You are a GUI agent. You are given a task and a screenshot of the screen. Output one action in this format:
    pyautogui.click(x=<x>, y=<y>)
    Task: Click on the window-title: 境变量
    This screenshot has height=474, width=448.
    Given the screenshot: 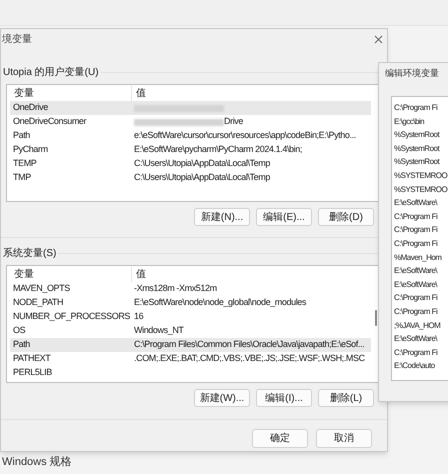 What is the action you would take?
    pyautogui.click(x=16, y=39)
    